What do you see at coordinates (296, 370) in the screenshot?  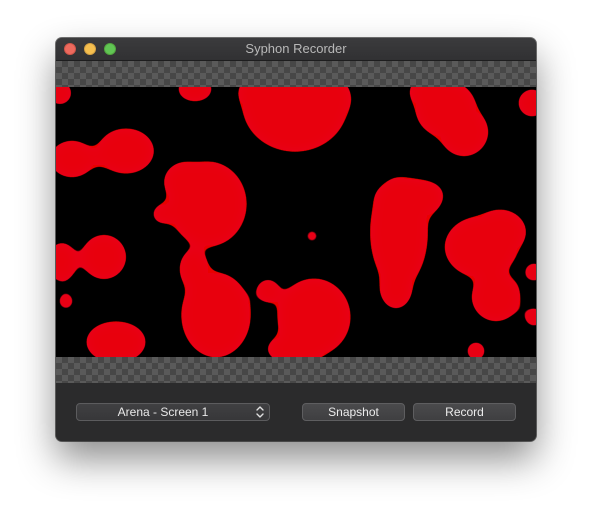 I see `transparency-checkerboard-bottom` at bounding box center [296, 370].